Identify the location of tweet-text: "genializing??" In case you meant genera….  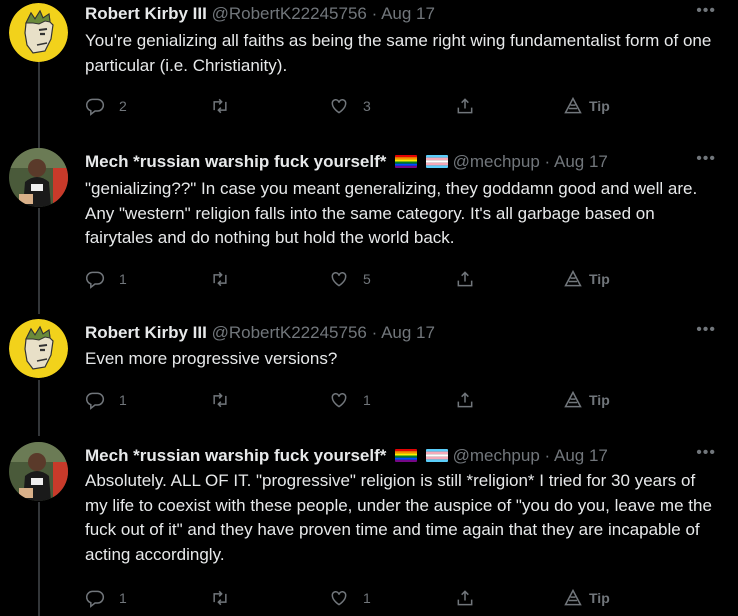
(391, 213).